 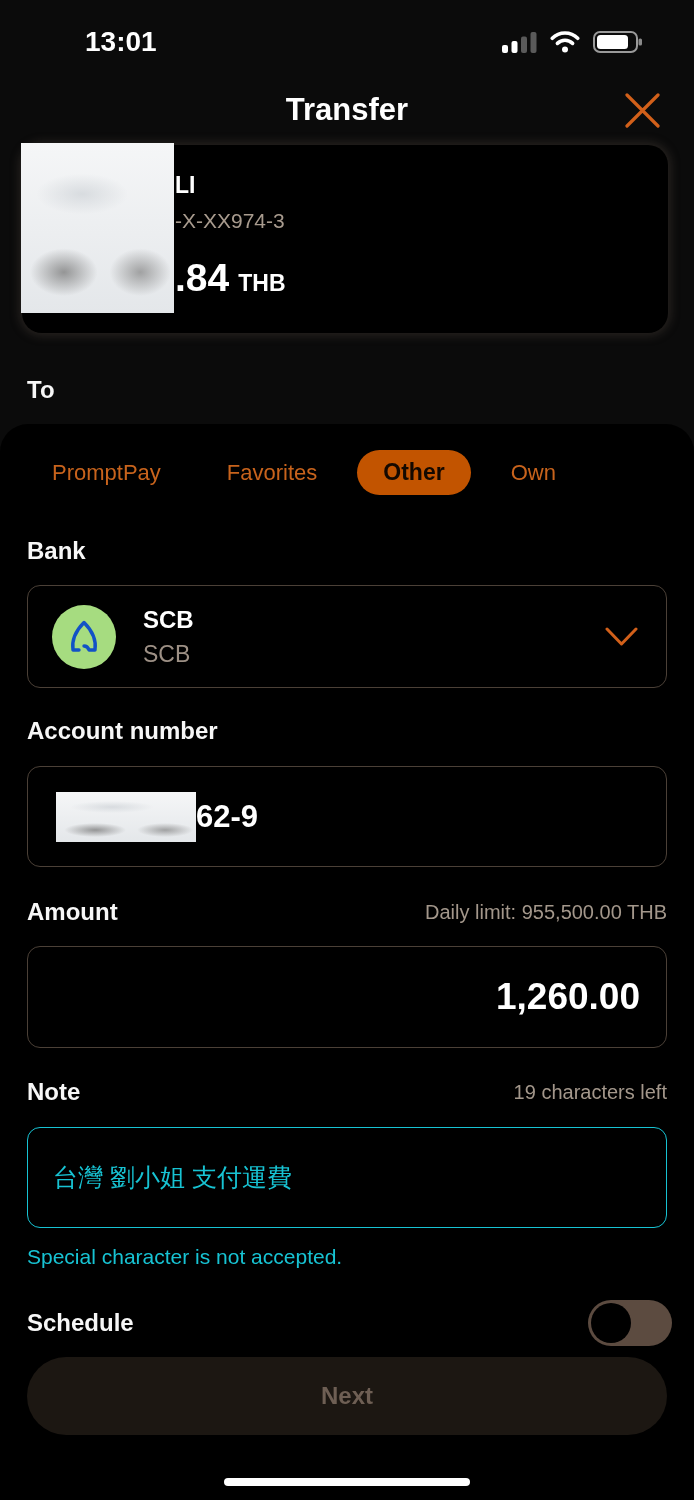 What do you see at coordinates (122, 731) in the screenshot?
I see `field-label: Account number` at bounding box center [122, 731].